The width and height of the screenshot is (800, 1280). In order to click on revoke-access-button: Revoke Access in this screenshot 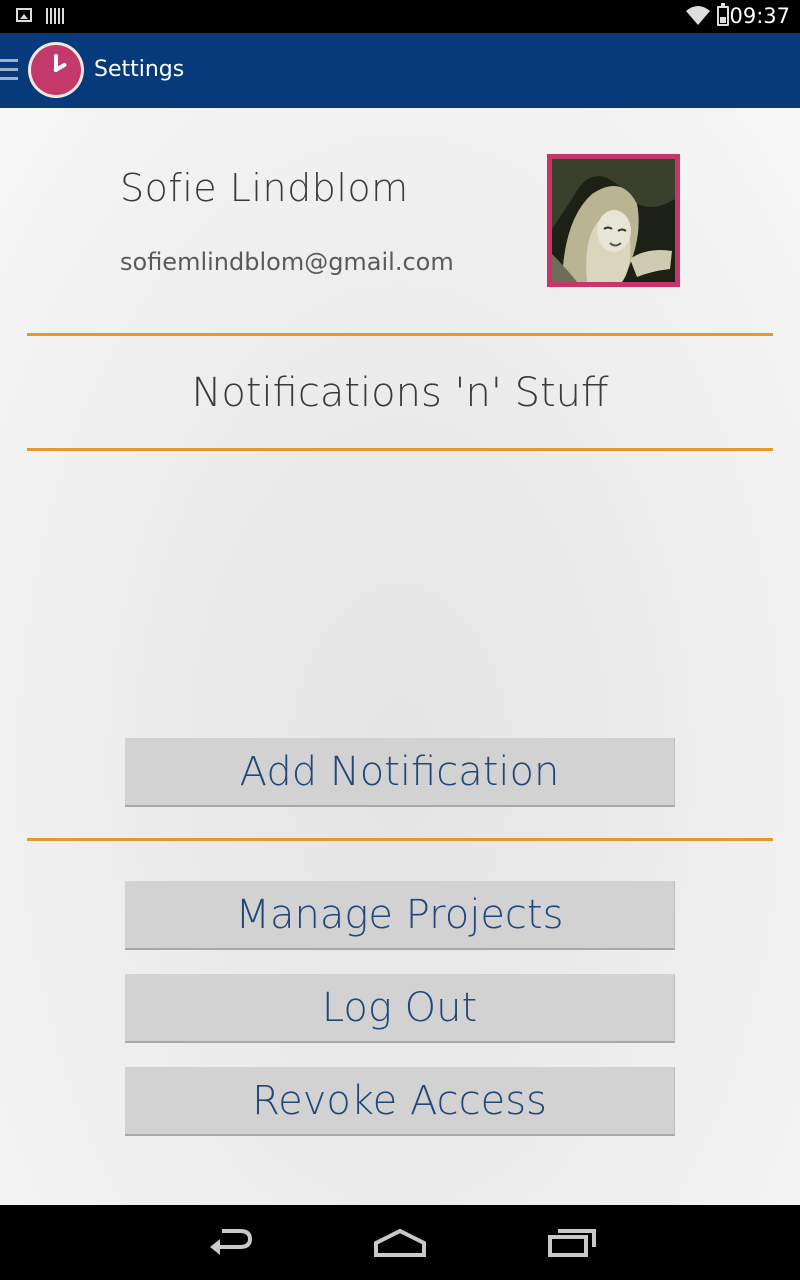, I will do `click(400, 1101)`.